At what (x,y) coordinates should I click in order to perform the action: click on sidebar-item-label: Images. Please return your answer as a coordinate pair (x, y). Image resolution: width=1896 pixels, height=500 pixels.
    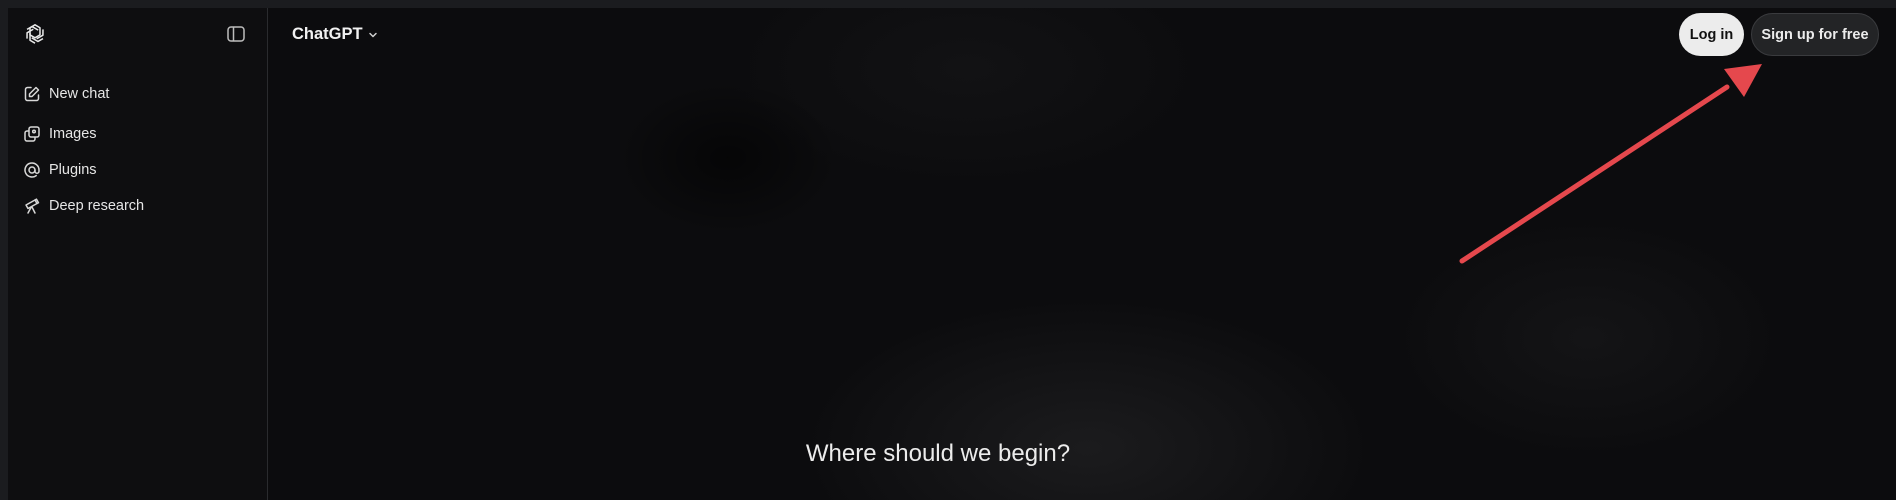
    Looking at the image, I should click on (73, 134).